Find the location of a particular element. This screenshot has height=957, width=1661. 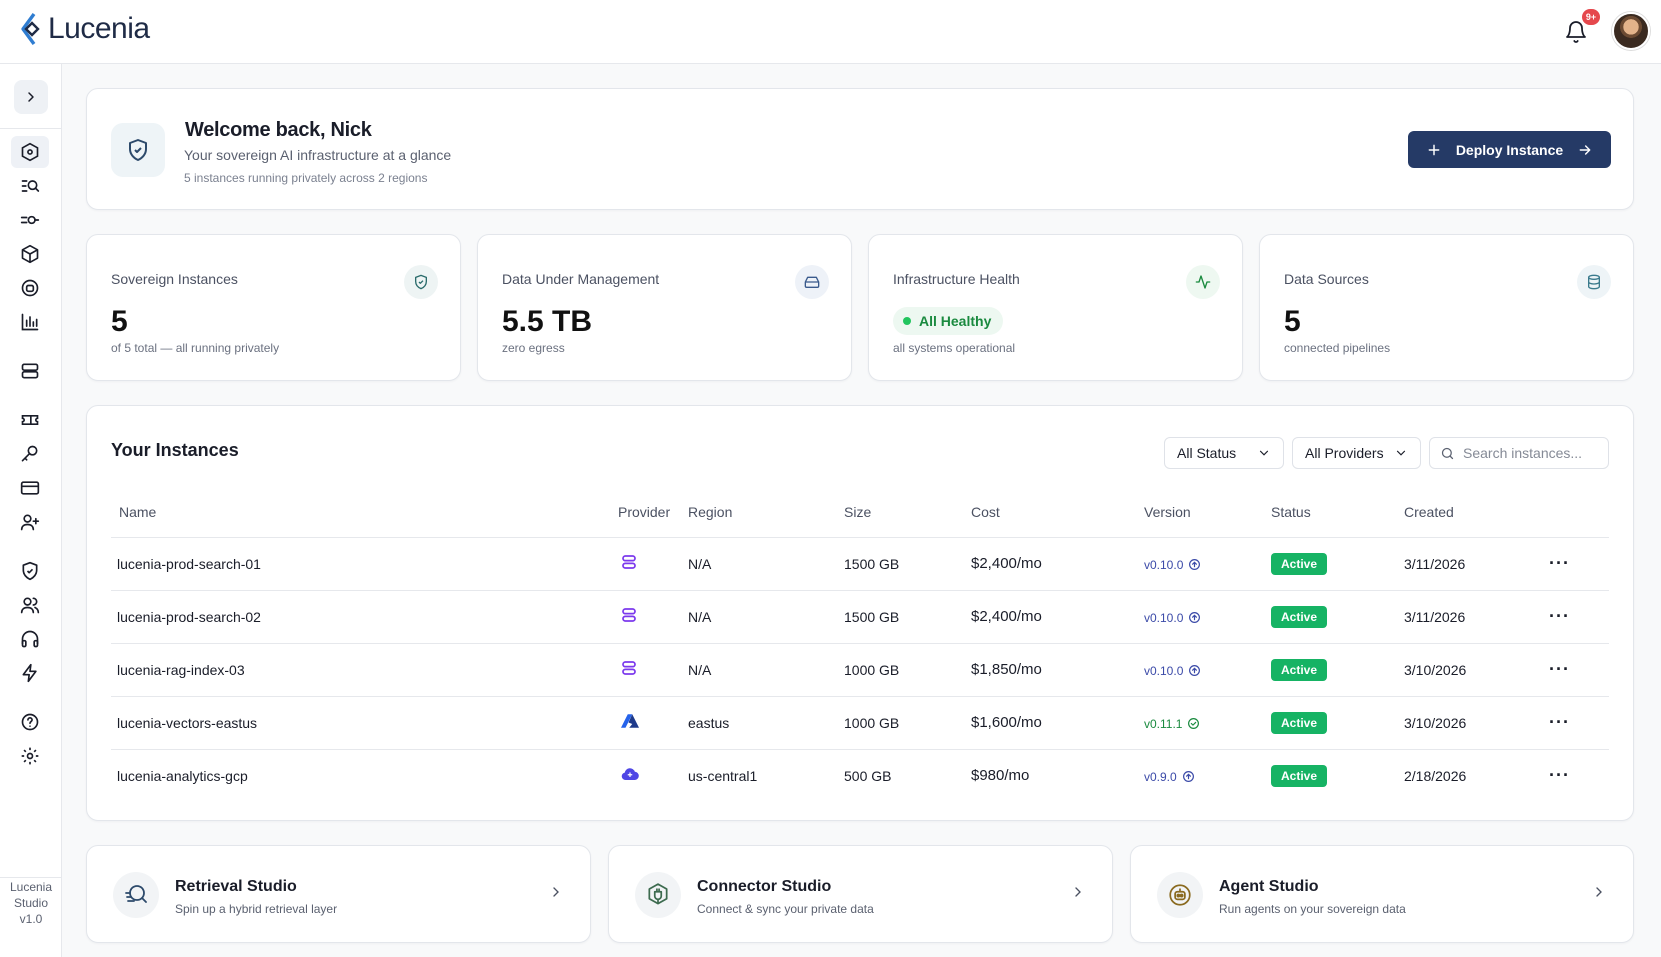

app-logo: Lucenia is located at coordinates (85, 29).